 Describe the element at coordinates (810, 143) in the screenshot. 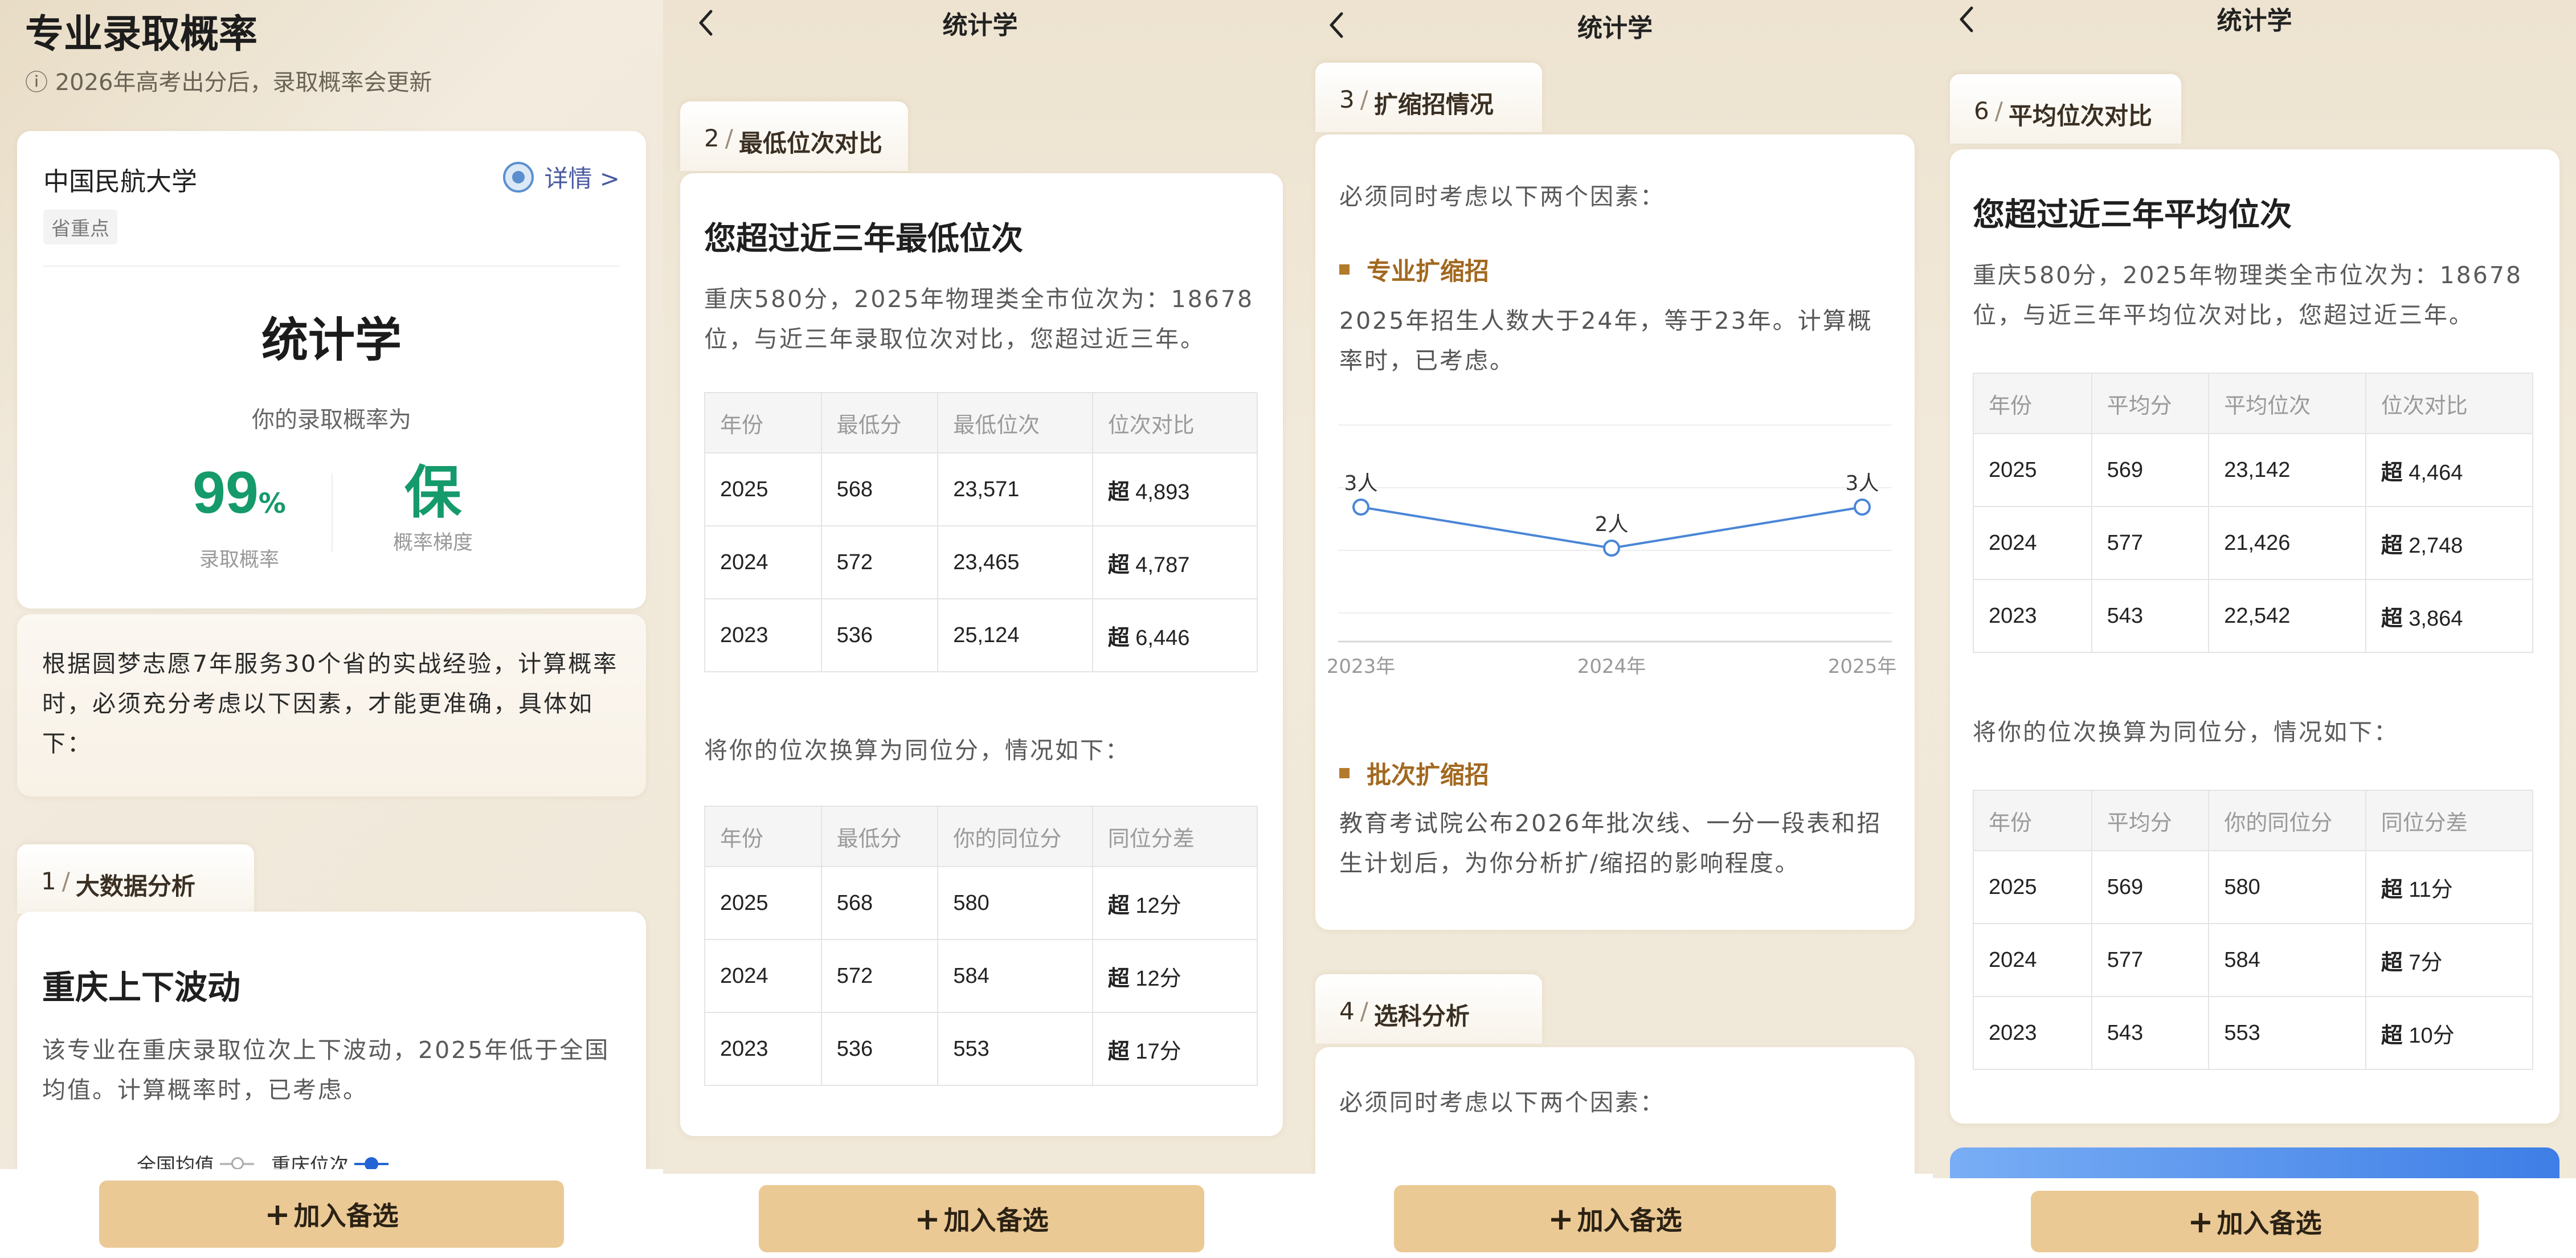

I see `section-name: 最低位次对比` at that location.